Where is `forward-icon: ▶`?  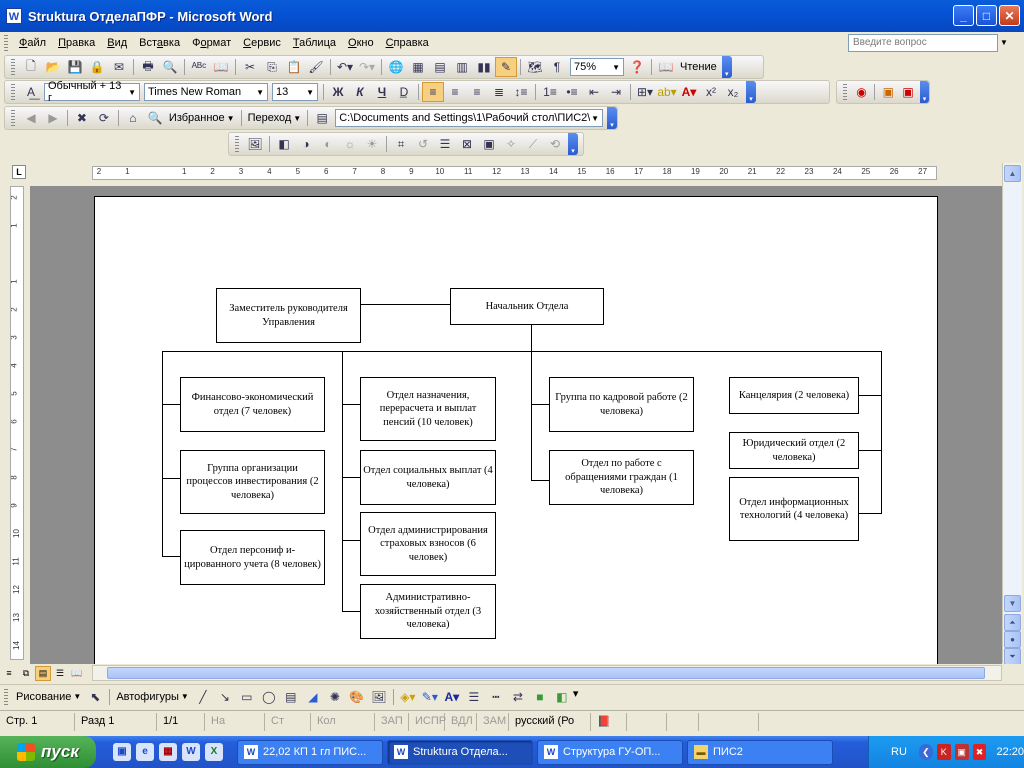
forward-icon: ▶ is located at coordinates (53, 118).